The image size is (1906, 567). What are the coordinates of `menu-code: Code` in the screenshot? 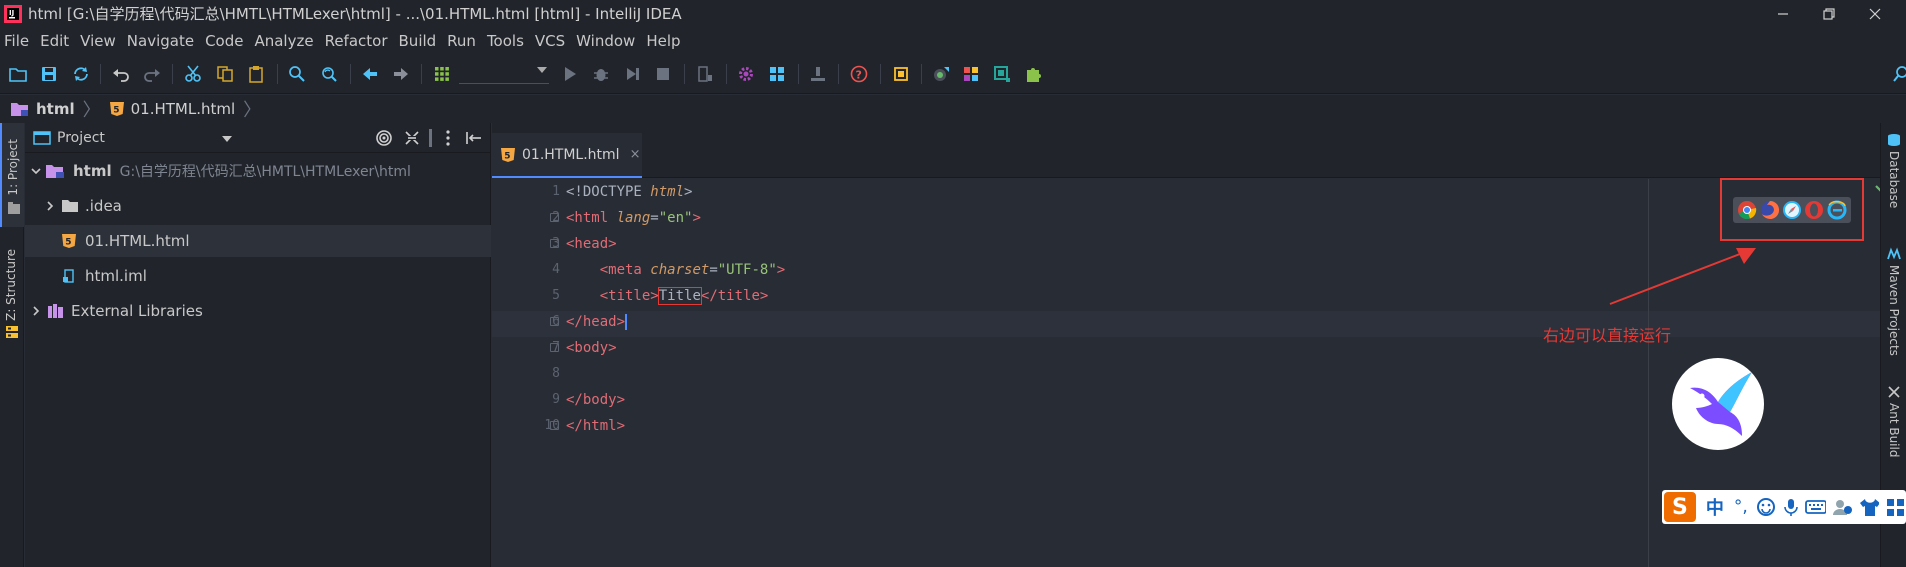 It's located at (224, 41).